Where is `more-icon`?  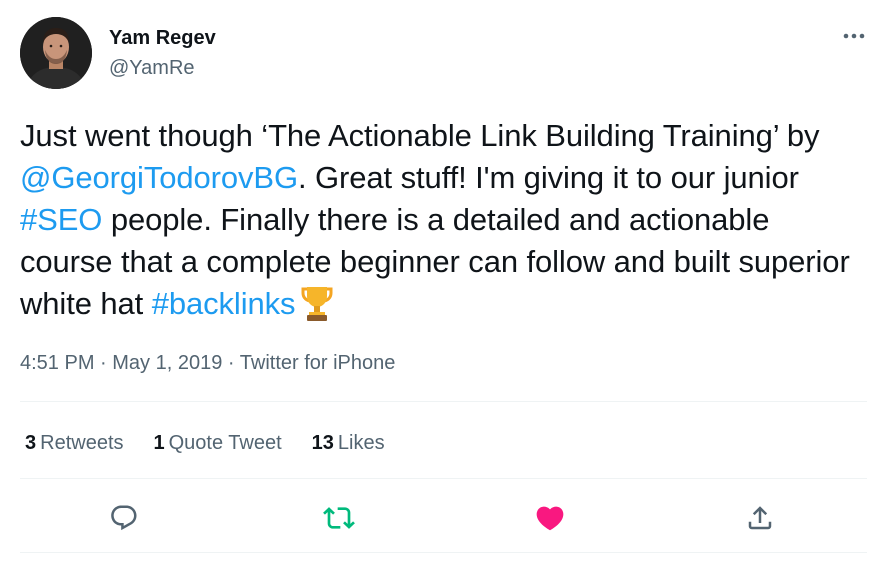 more-icon is located at coordinates (854, 36).